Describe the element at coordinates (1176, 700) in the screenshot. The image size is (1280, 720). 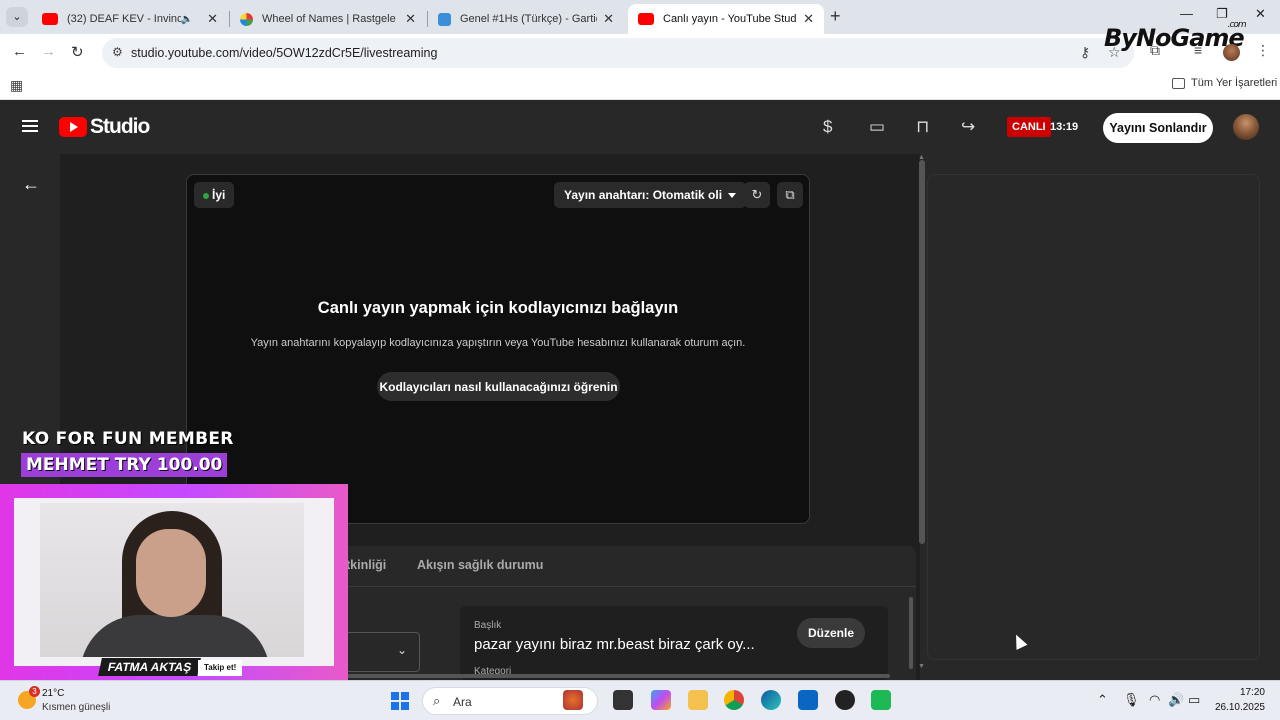
I see `volume-icon: 🔊` at that location.